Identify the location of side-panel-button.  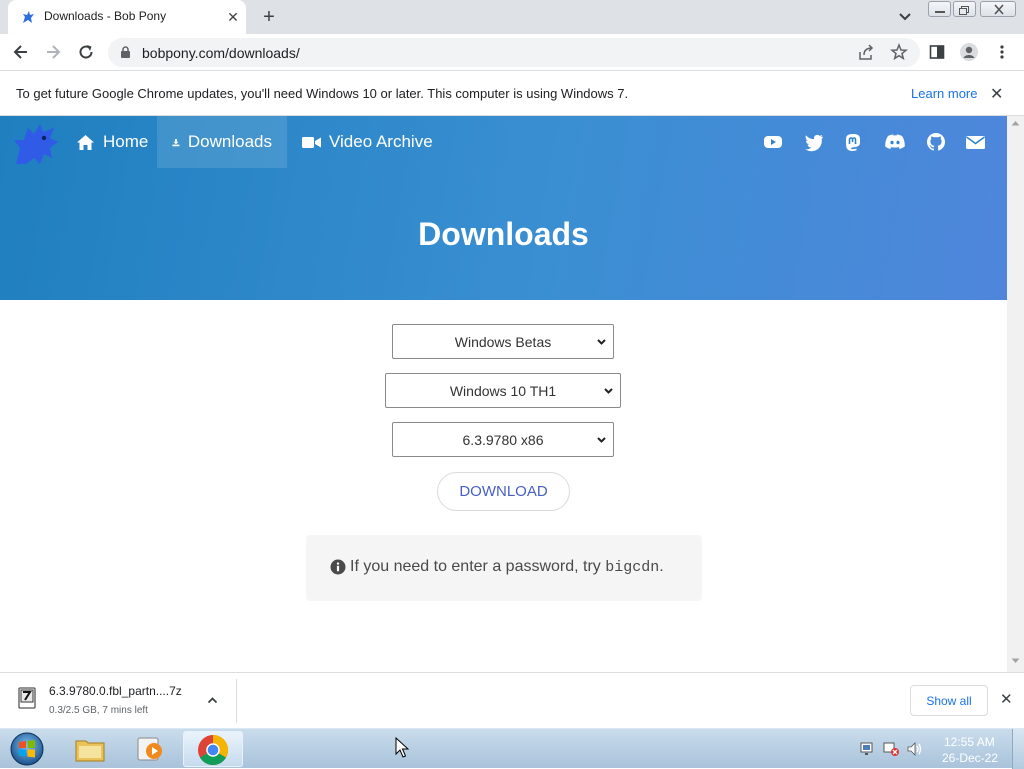
(937, 52).